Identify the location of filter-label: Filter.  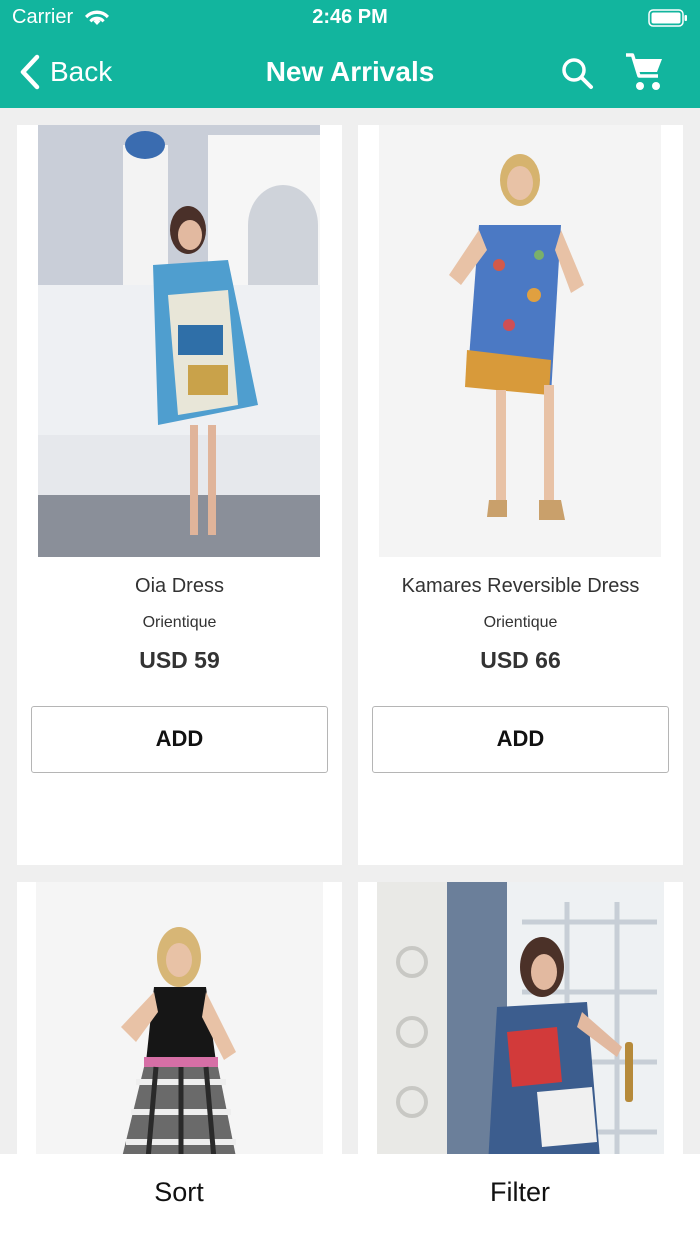
(520, 1192).